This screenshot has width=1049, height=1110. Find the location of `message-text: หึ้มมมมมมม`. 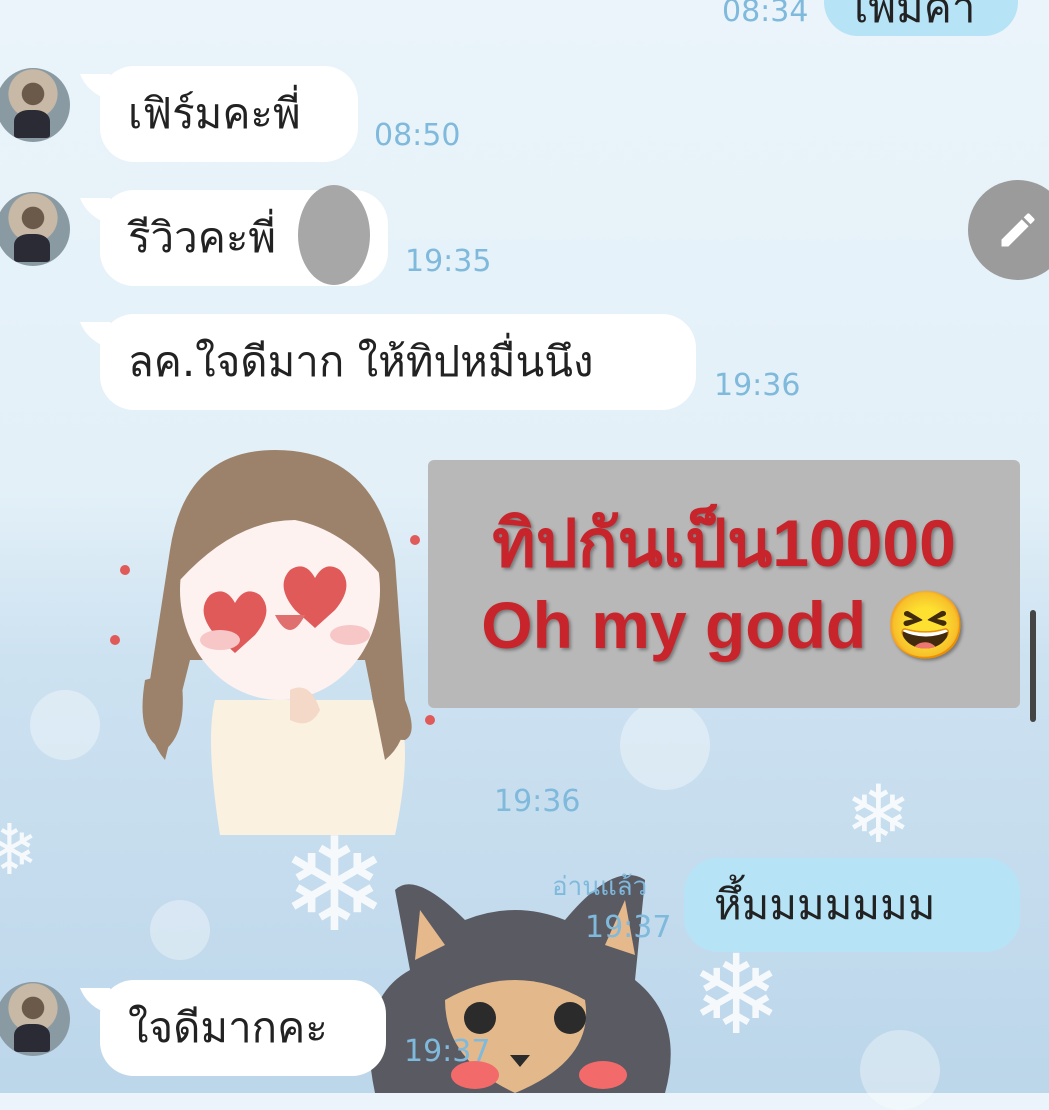

message-text: หึ้มมมมมมม is located at coordinates (825, 904).